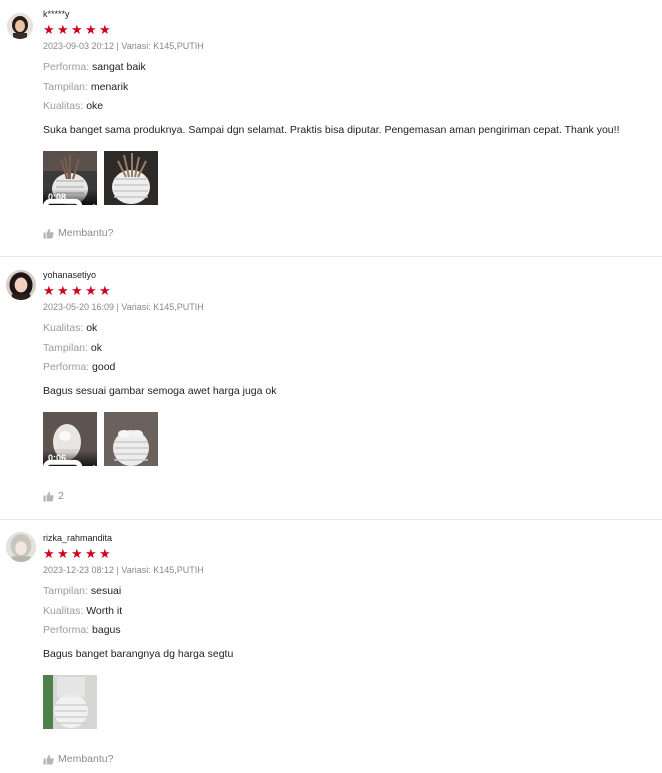 The width and height of the screenshot is (662, 773). What do you see at coordinates (352, 328) in the screenshot?
I see `attribute-row: Kualitas: ok` at bounding box center [352, 328].